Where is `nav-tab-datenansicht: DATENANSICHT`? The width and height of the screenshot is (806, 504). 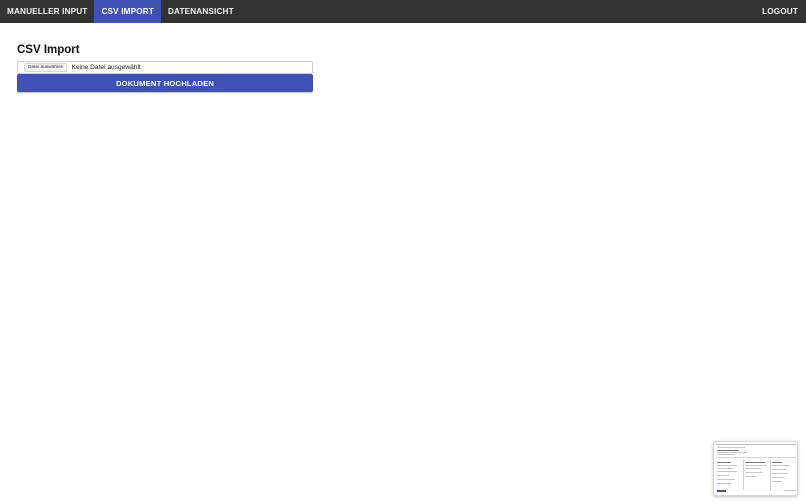 nav-tab-datenansicht: DATENANSICHT is located at coordinates (201, 11).